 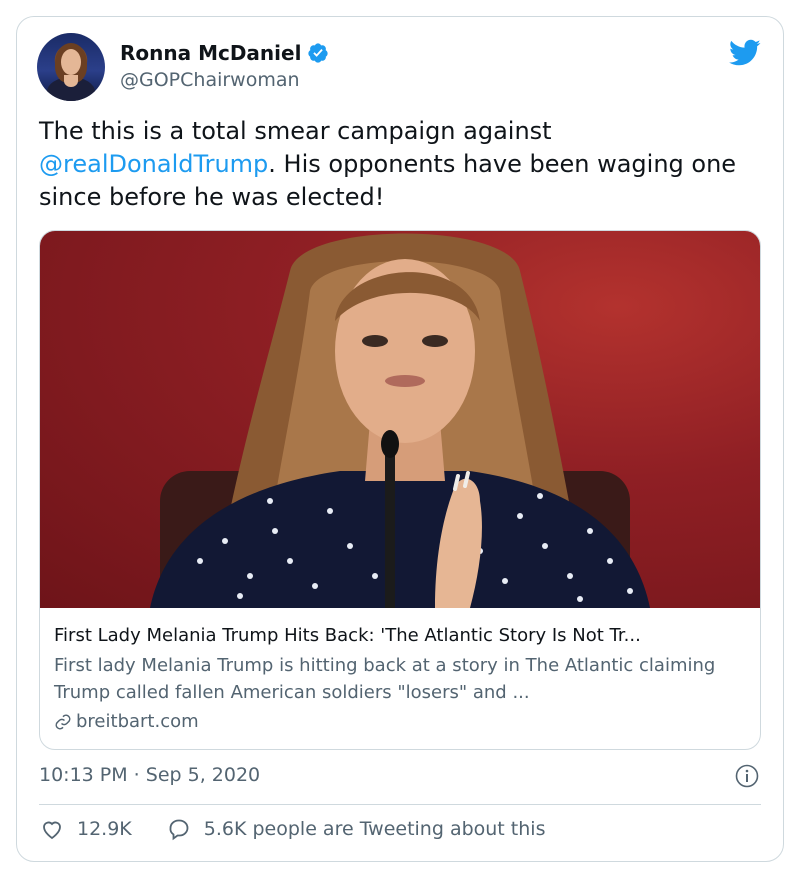 I want to click on author-name-row: Ronna McDaniel, so click(x=224, y=53).